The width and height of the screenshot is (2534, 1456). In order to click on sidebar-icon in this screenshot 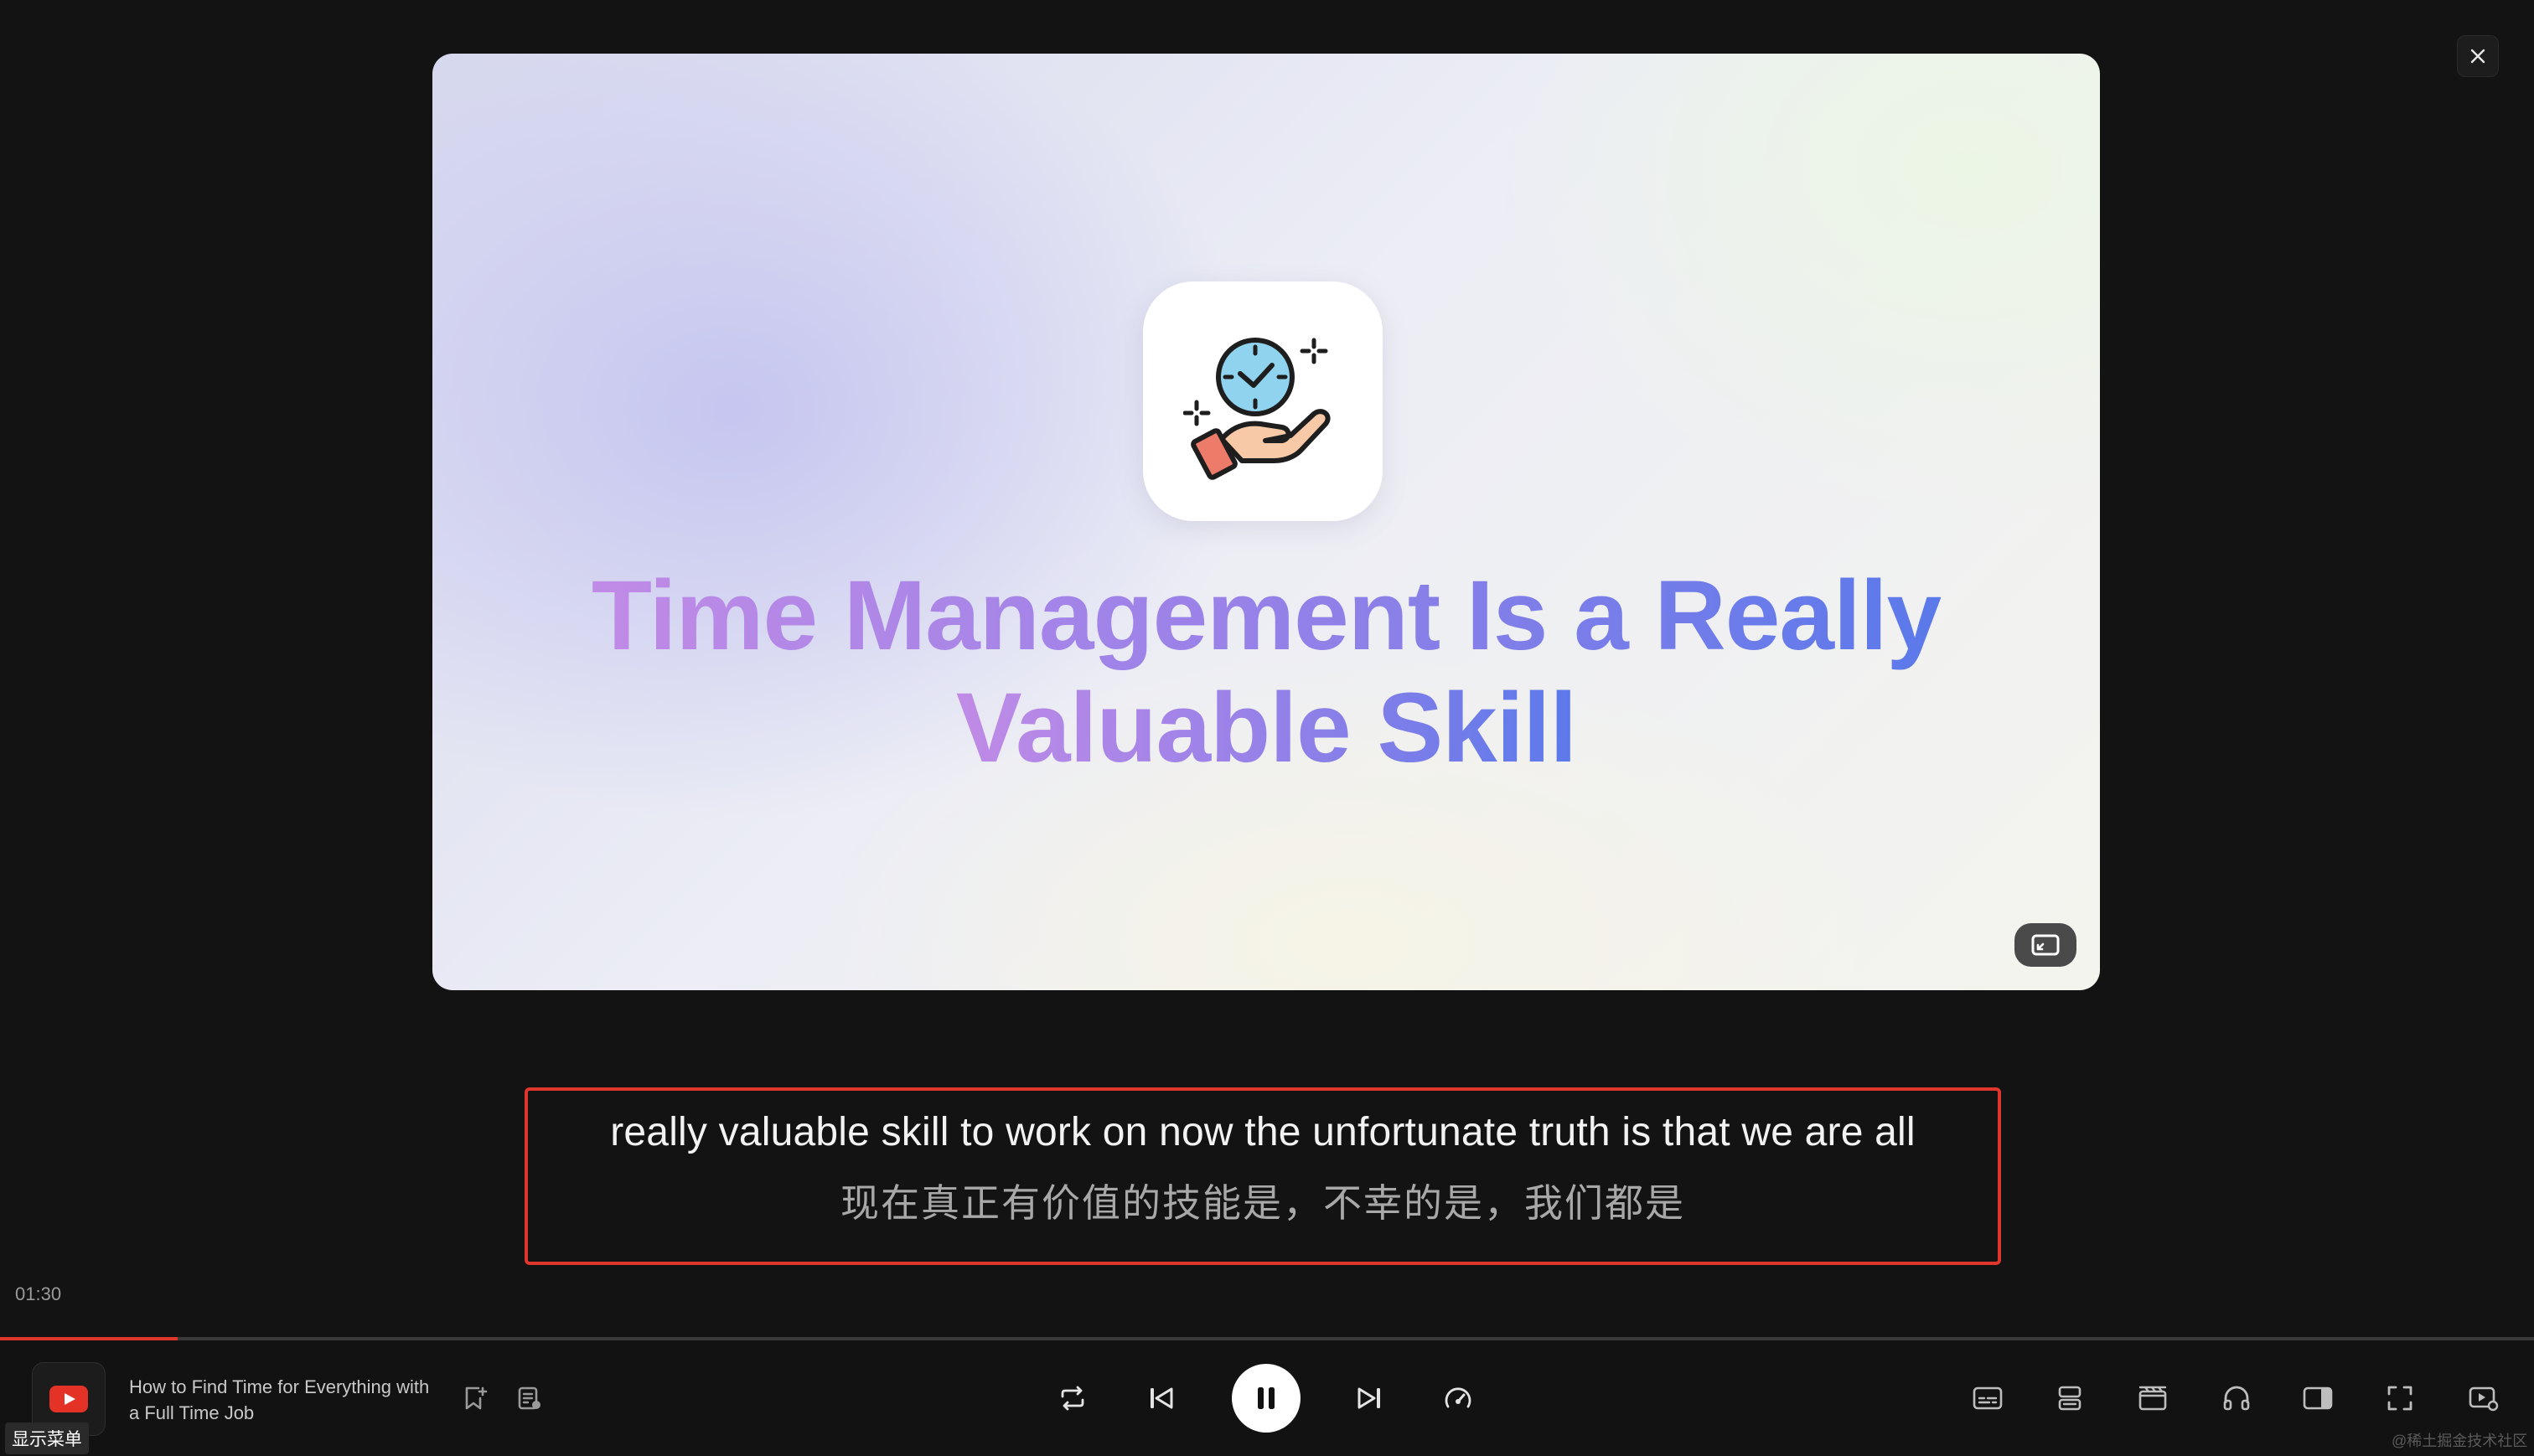, I will do `click(2318, 1398)`.